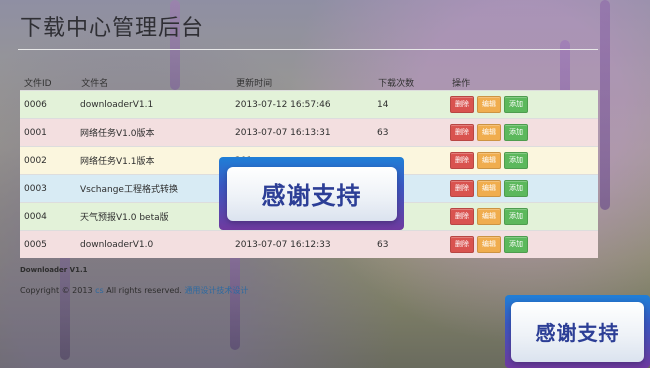  I want to click on page-title: 下载中心管理后台, so click(112, 28).